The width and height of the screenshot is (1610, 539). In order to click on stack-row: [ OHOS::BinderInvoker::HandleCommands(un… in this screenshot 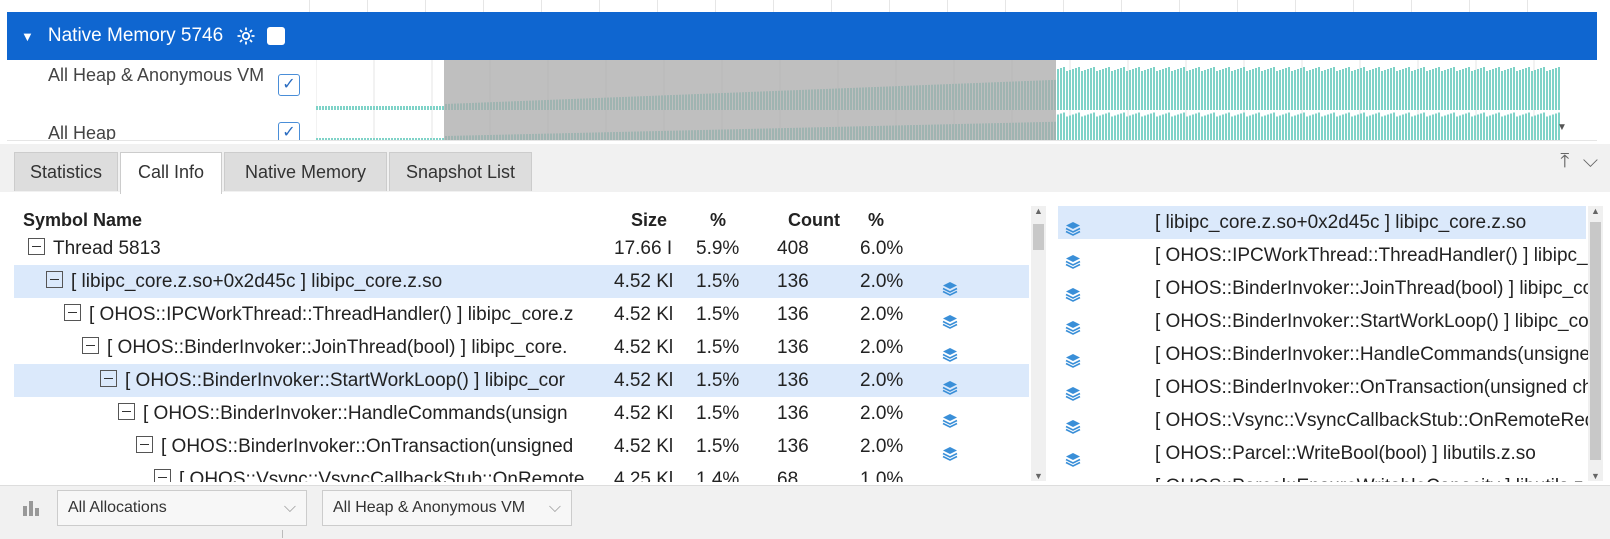, I will do `click(1323, 354)`.